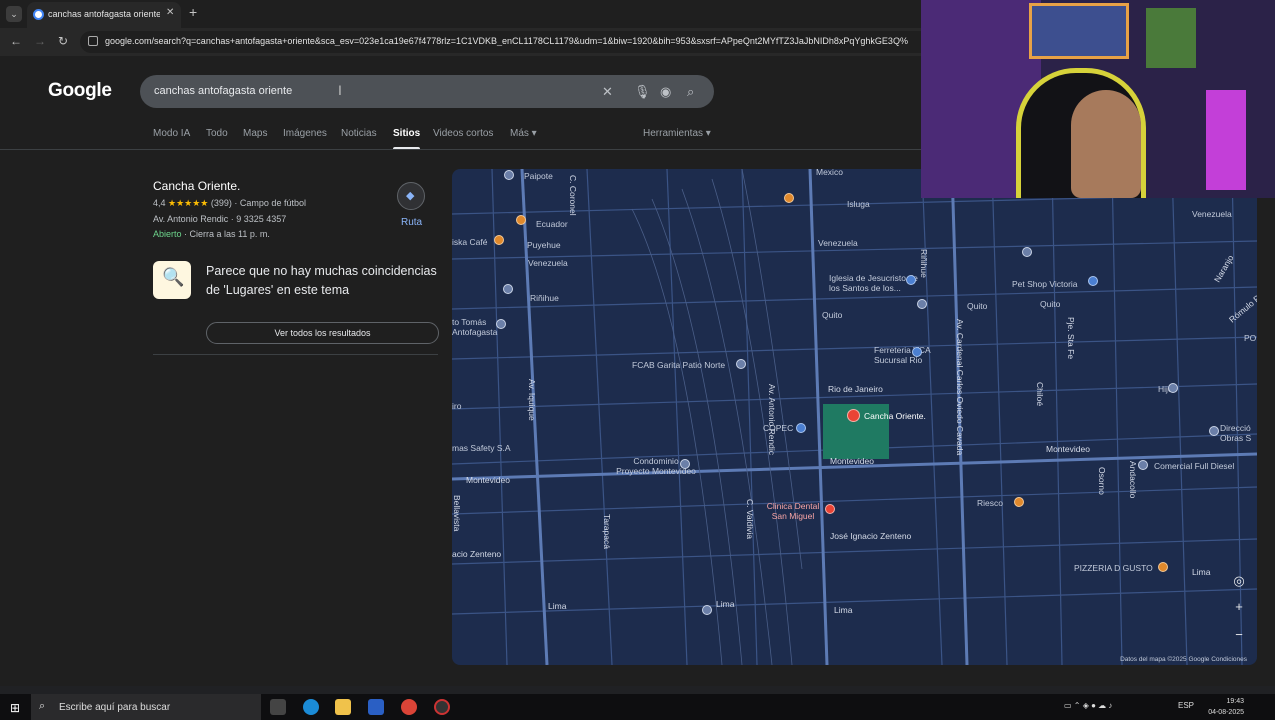 The width and height of the screenshot is (1275, 720). Describe the element at coordinates (16, 41) in the screenshot. I see `back-icon: ←` at that location.